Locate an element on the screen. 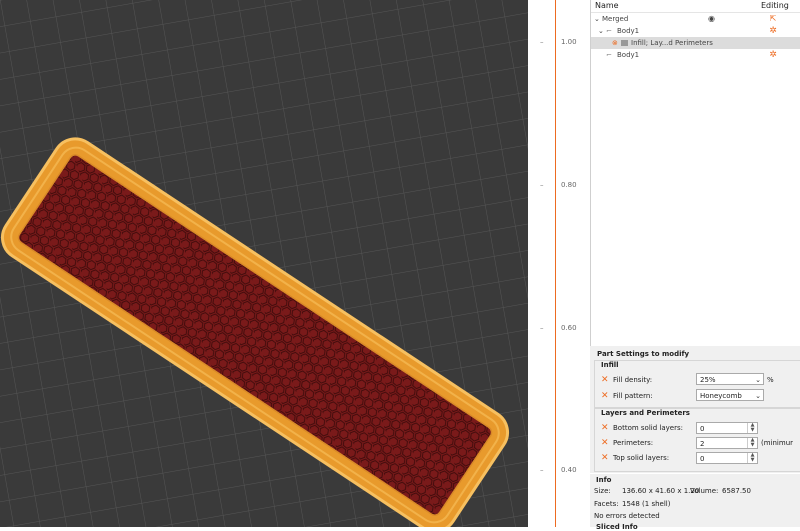  top-solid-layers-value: 0 is located at coordinates (702, 459).